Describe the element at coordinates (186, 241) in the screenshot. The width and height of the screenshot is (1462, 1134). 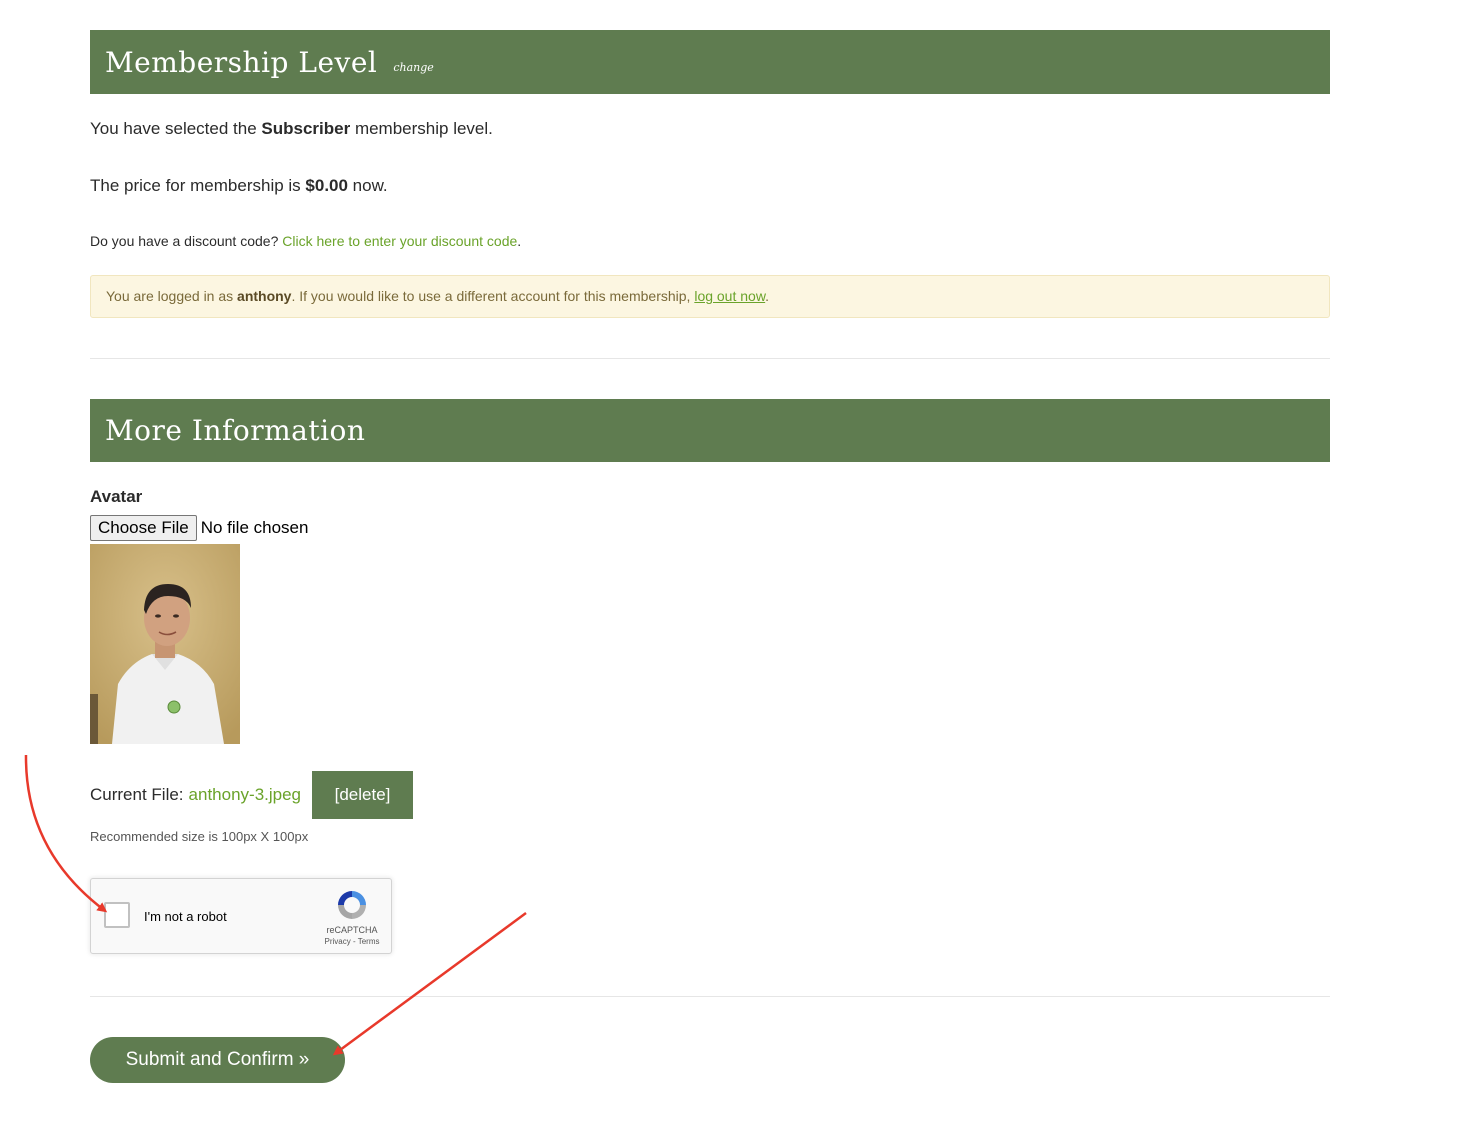
I see `discount-question: Do you have a discount code?` at that location.